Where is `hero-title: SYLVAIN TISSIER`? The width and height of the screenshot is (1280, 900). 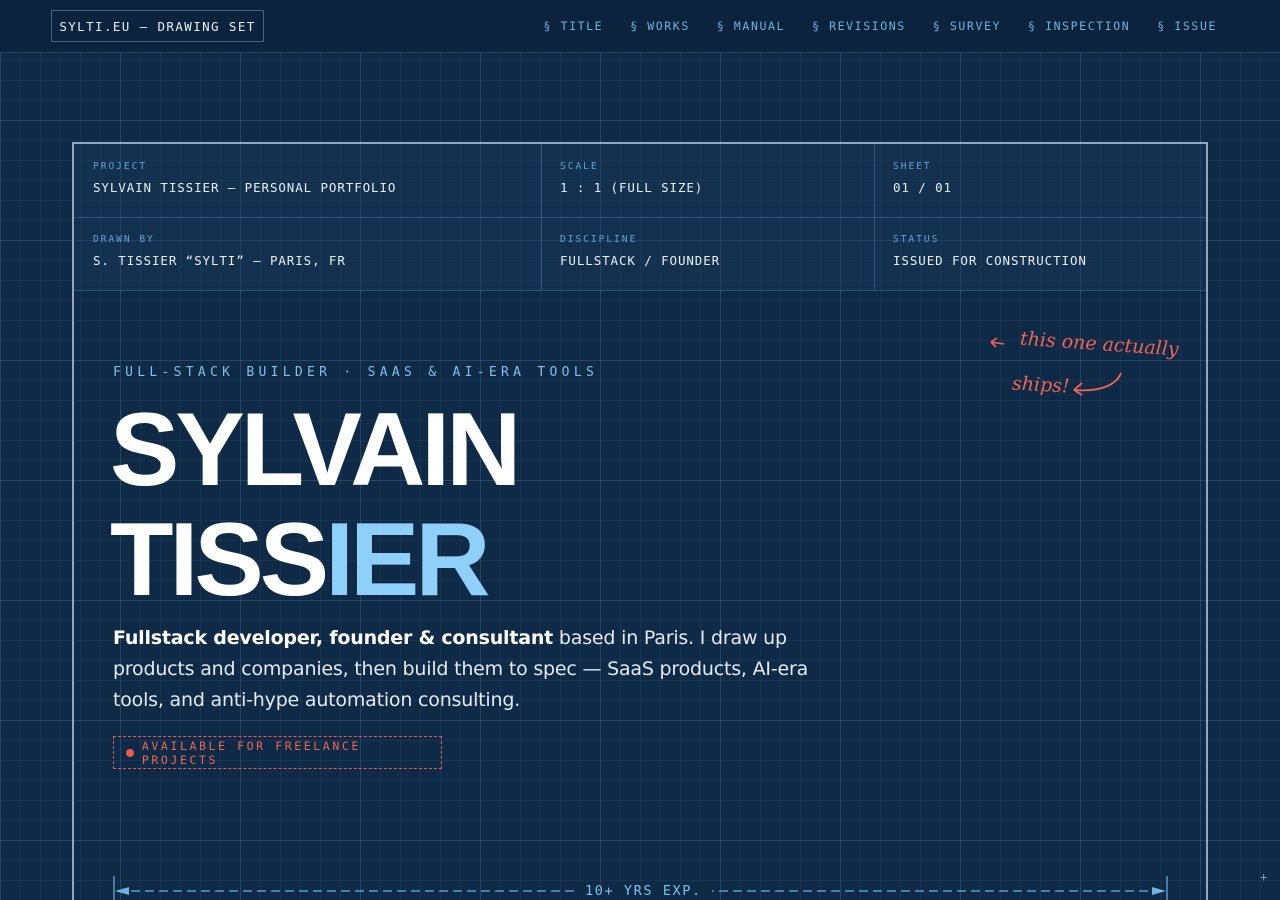 hero-title: SYLVAIN TISSIER is located at coordinates (315, 505).